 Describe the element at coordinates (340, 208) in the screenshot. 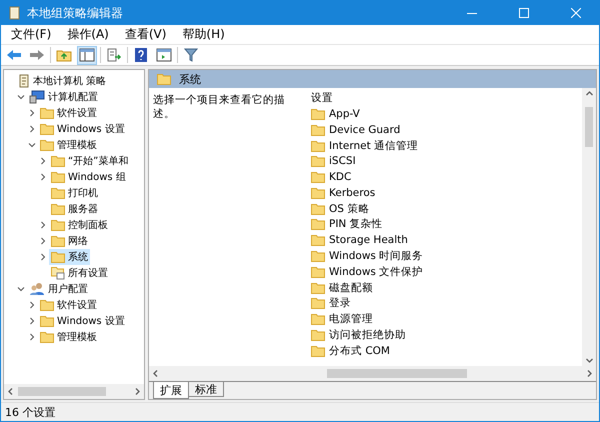

I see `setting-item: OS 策略` at that location.